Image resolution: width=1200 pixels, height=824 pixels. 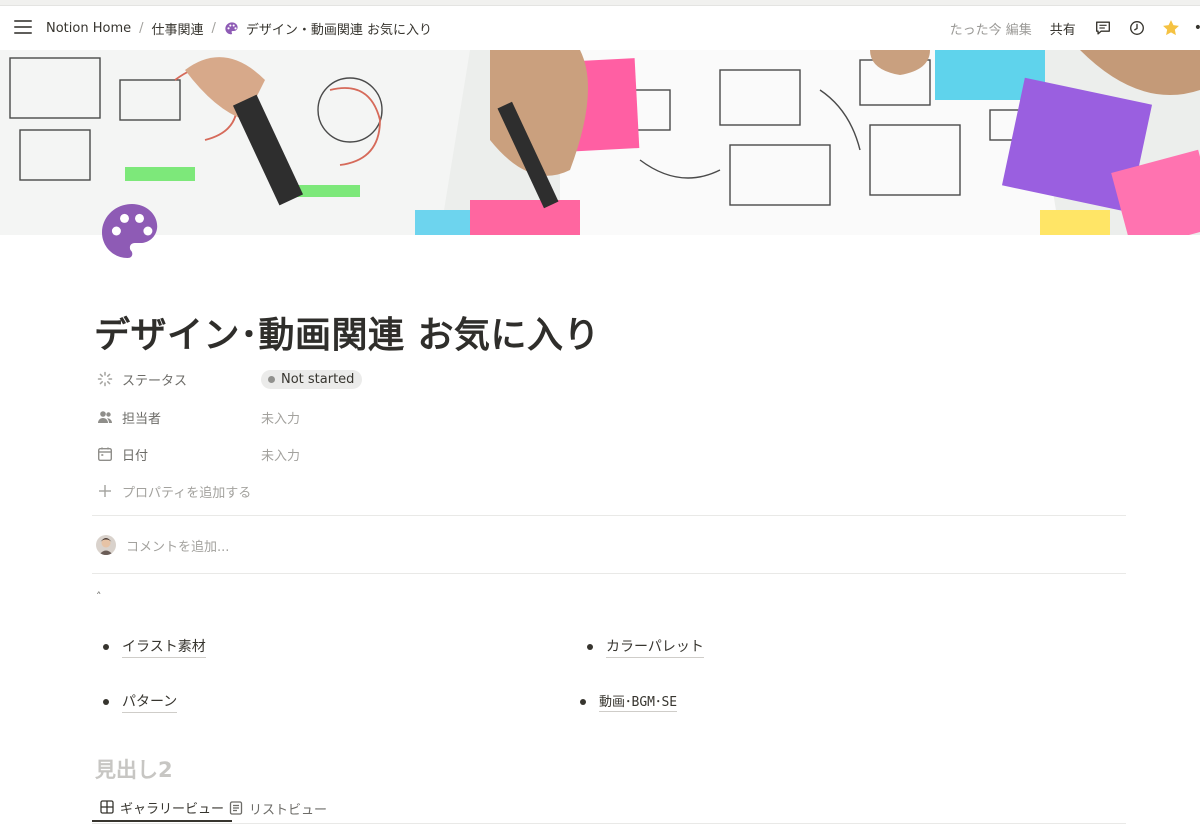 What do you see at coordinates (271, 379) in the screenshot?
I see `status-dot` at bounding box center [271, 379].